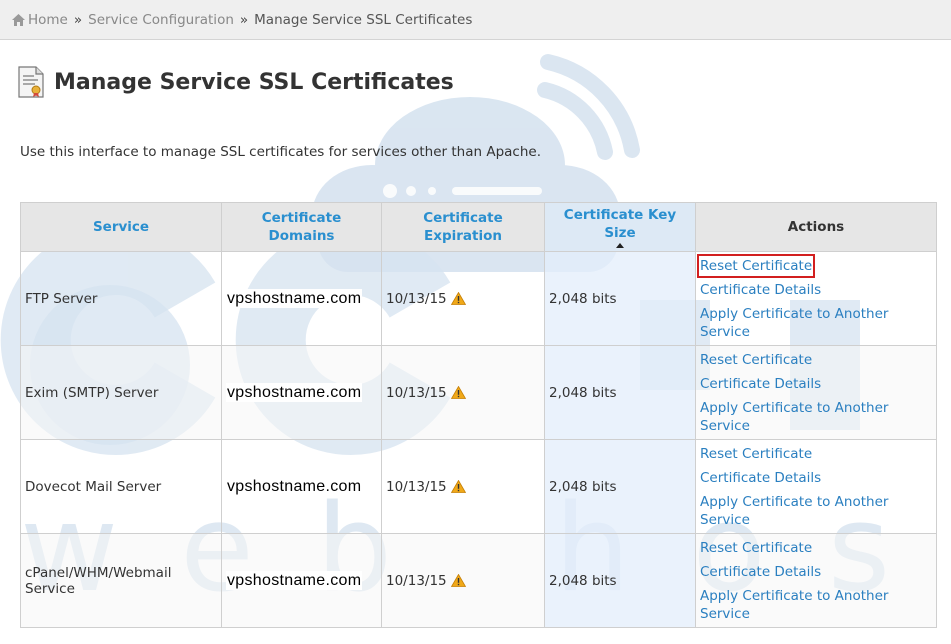 The width and height of the screenshot is (951, 644). I want to click on page-header: Manage Service SSL Certificates, so click(236, 82).